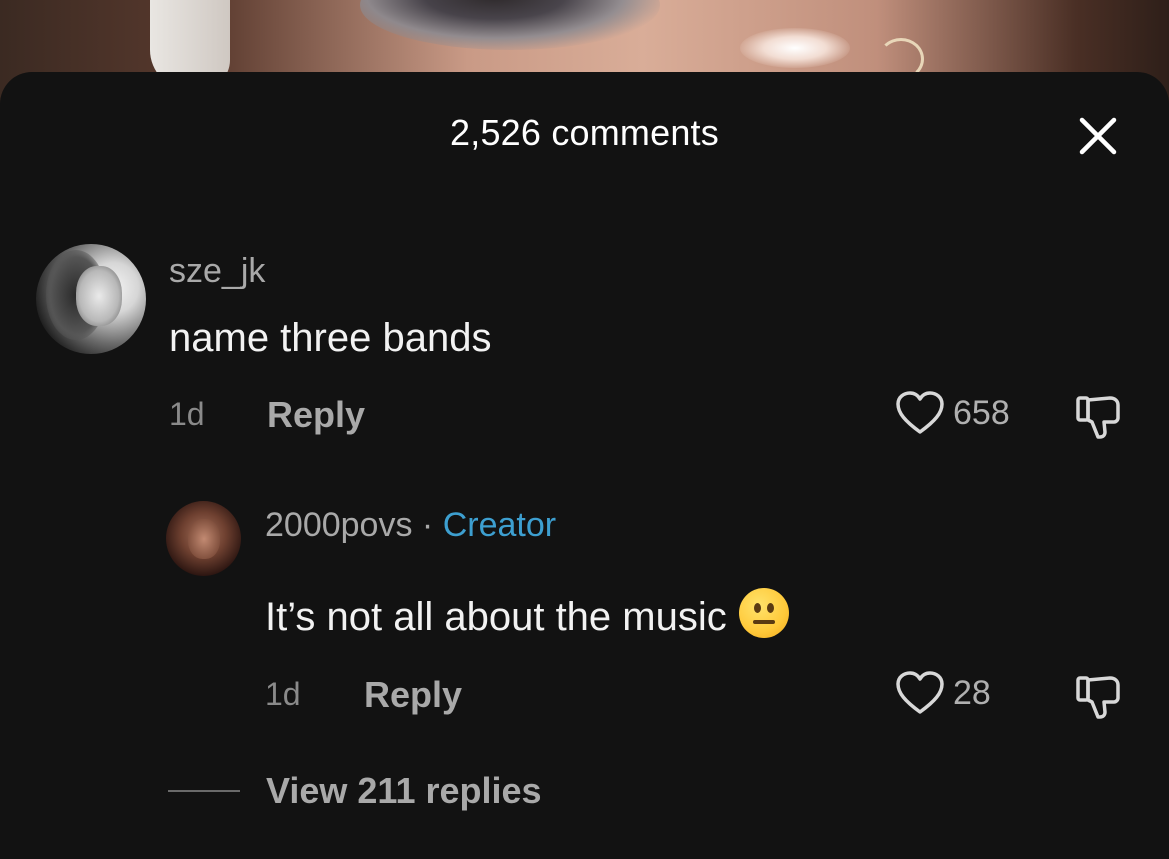 The image size is (1169, 859). I want to click on view-replies-button: View 211 replies, so click(355, 791).